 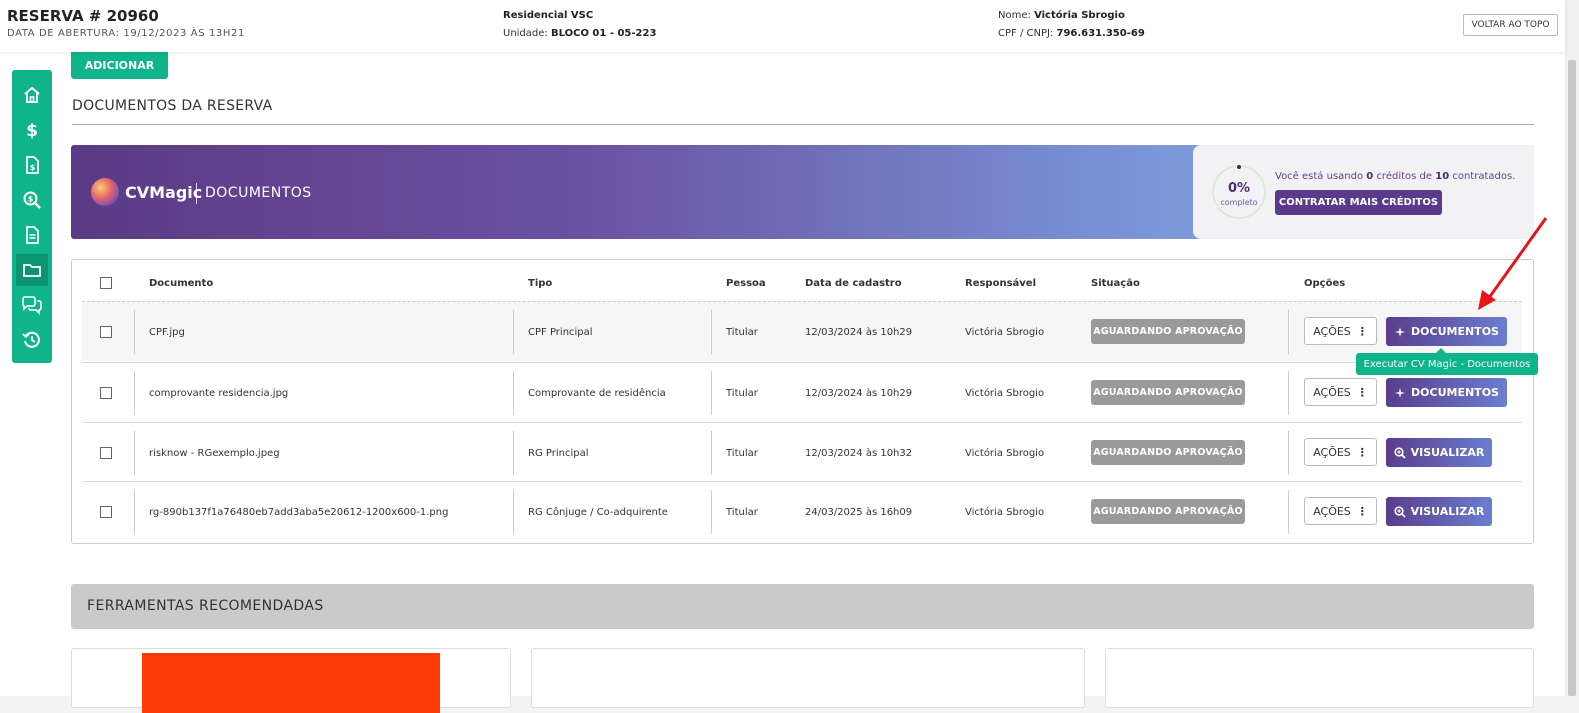 What do you see at coordinates (1014, 15) in the screenshot?
I see `nome-label: Nome:` at bounding box center [1014, 15].